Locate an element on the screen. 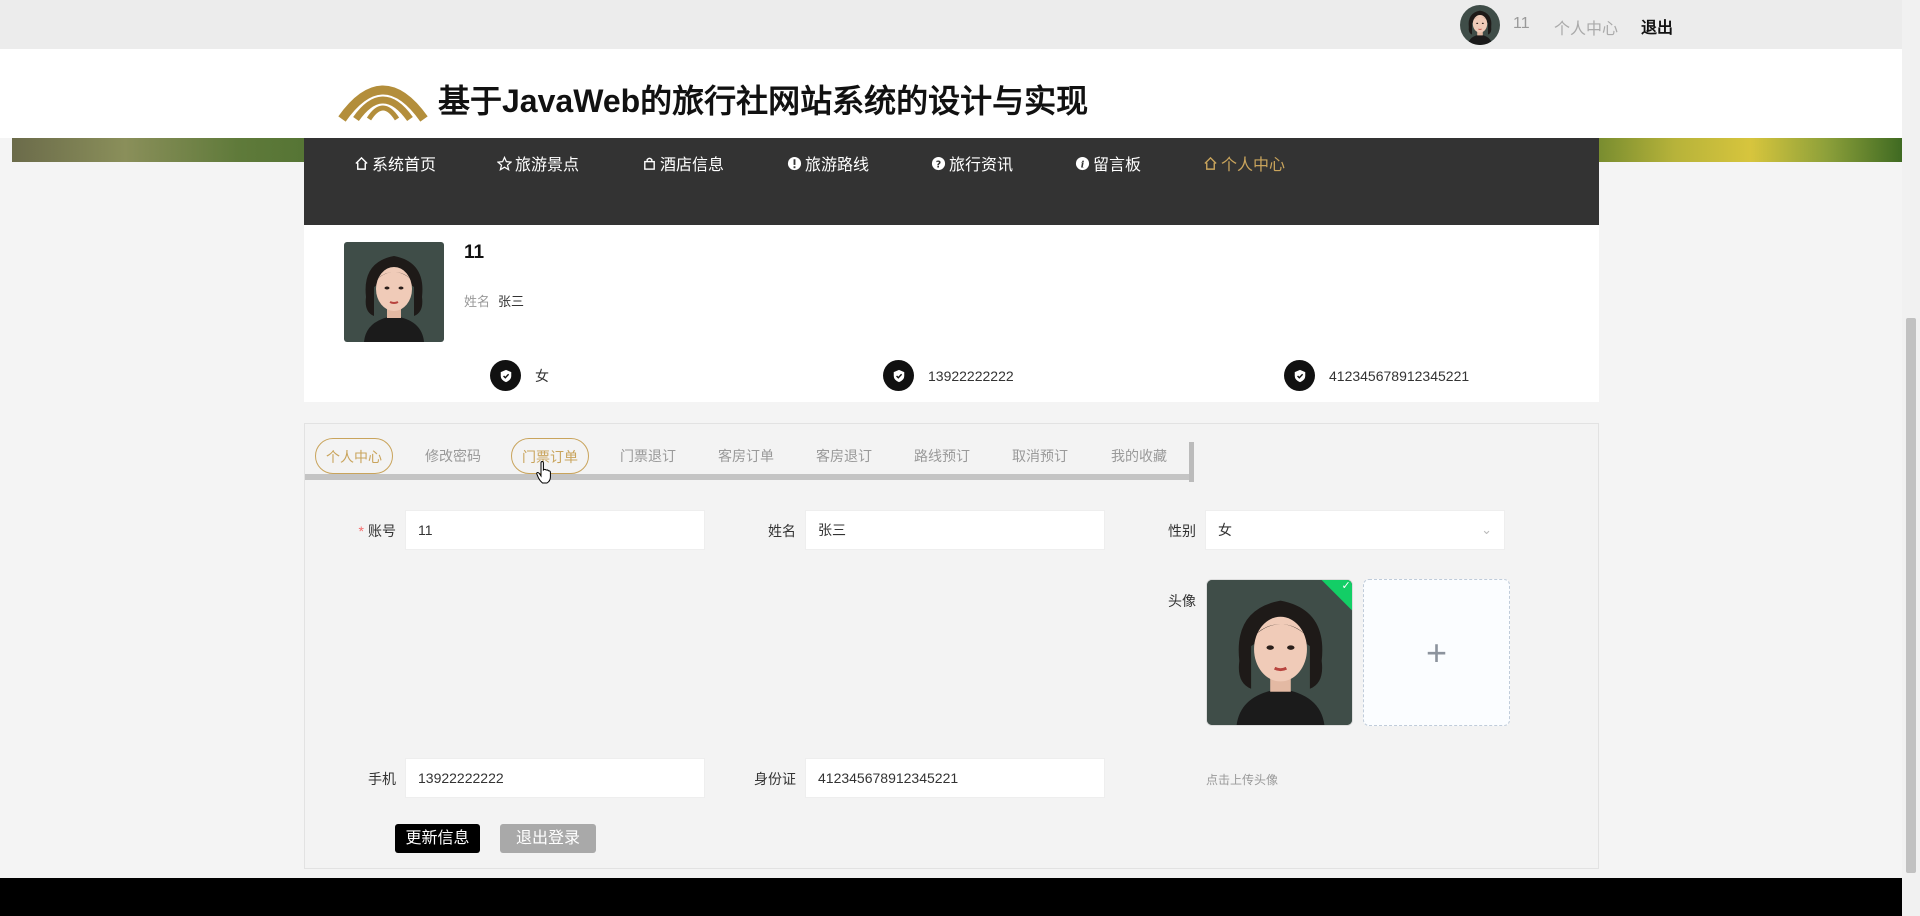 The width and height of the screenshot is (1920, 916). gender-select: 女 ⌄ is located at coordinates (1355, 530).